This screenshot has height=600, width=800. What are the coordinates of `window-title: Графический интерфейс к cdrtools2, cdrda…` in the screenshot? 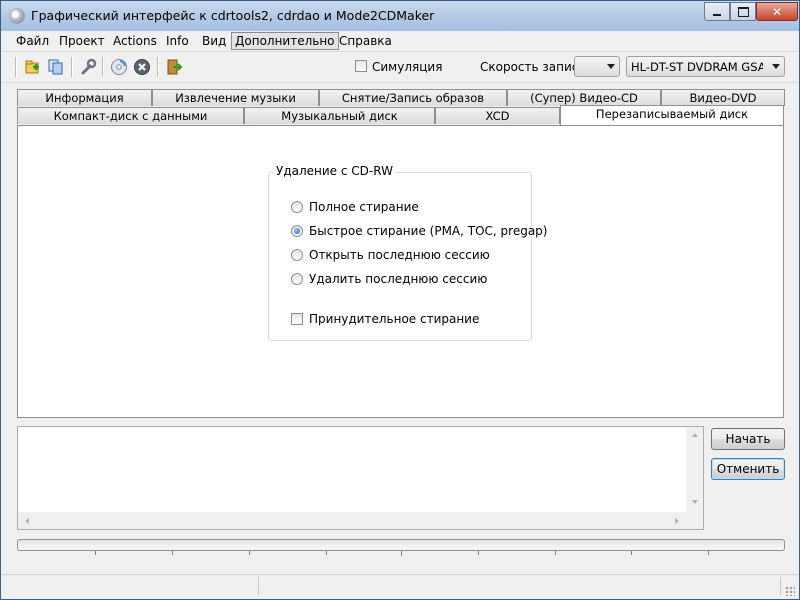 It's located at (233, 15).